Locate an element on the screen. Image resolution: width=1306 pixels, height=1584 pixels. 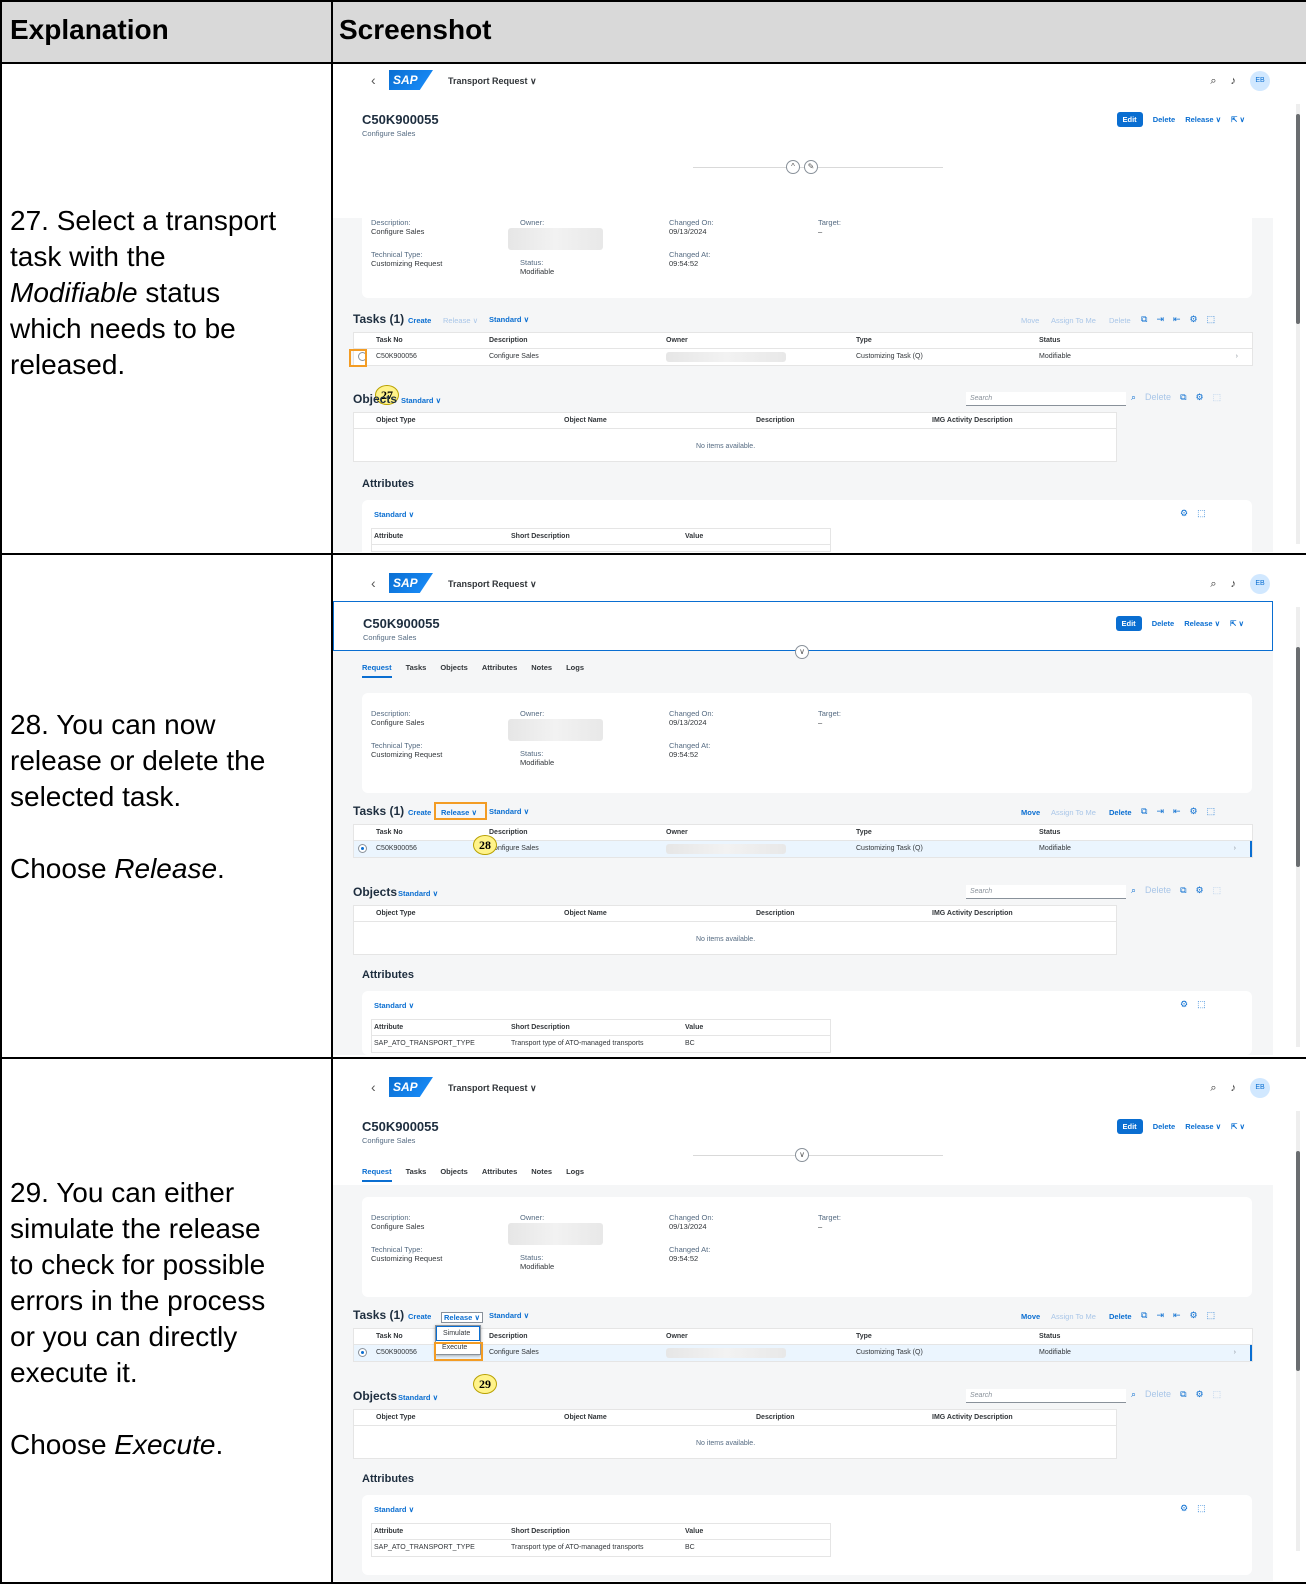
row-select-radio is located at coordinates (362, 1352).